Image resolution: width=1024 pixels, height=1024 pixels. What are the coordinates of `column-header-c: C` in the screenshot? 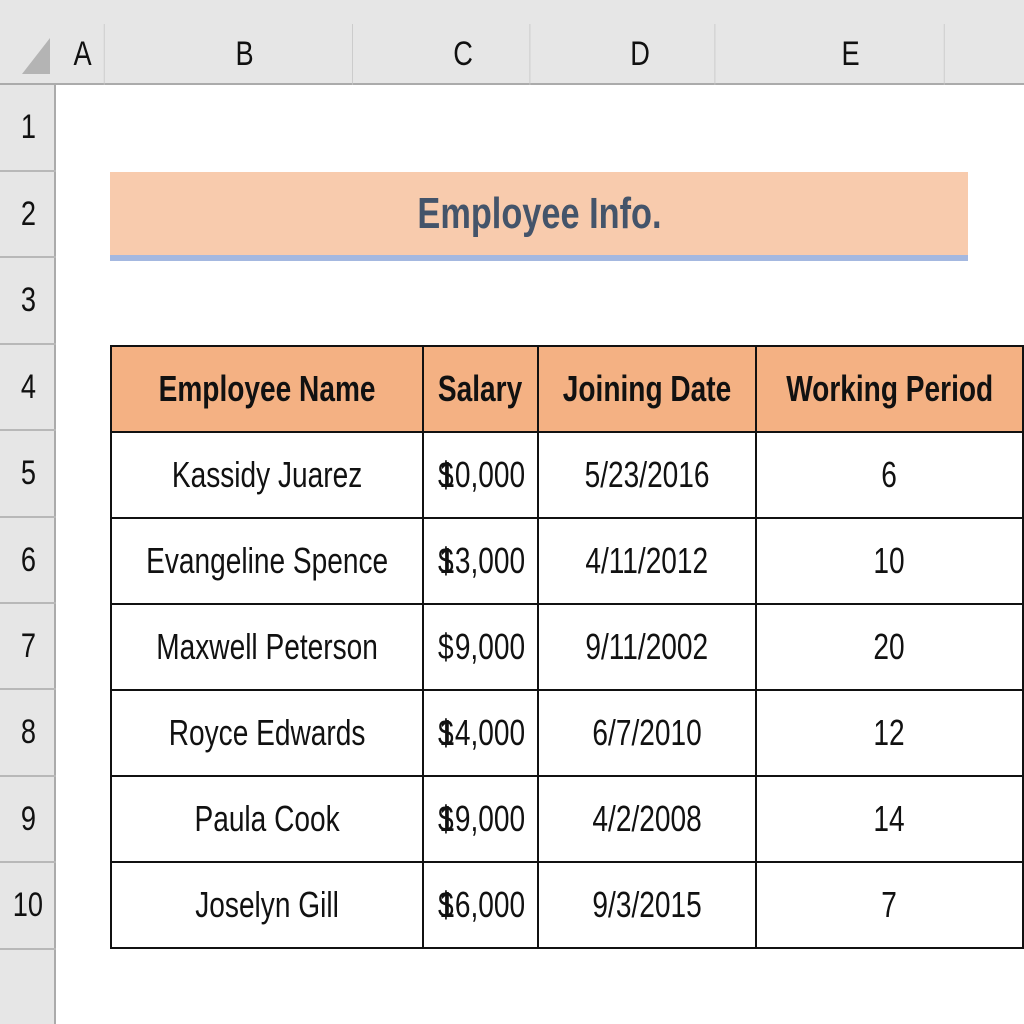 It's located at (464, 54).